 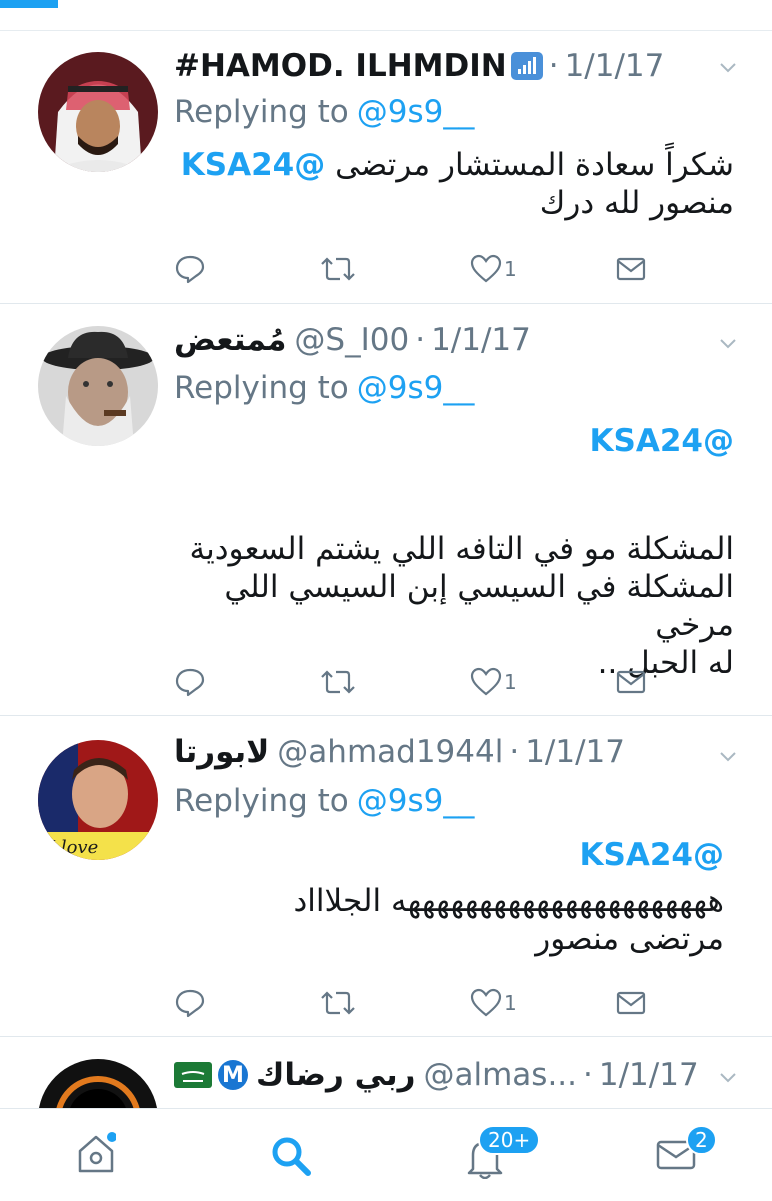 What do you see at coordinates (509, 1140) in the screenshot?
I see `notifications-badge: 20+` at bounding box center [509, 1140].